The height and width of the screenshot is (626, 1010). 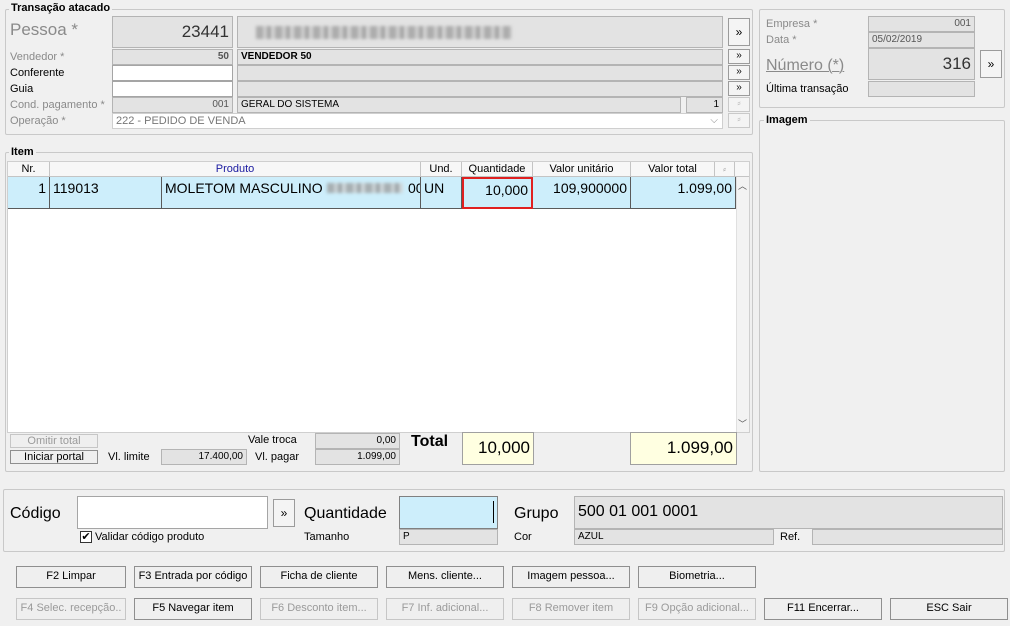 What do you see at coordinates (106, 193) in the screenshot?
I see `cell-codigo: 119013` at bounding box center [106, 193].